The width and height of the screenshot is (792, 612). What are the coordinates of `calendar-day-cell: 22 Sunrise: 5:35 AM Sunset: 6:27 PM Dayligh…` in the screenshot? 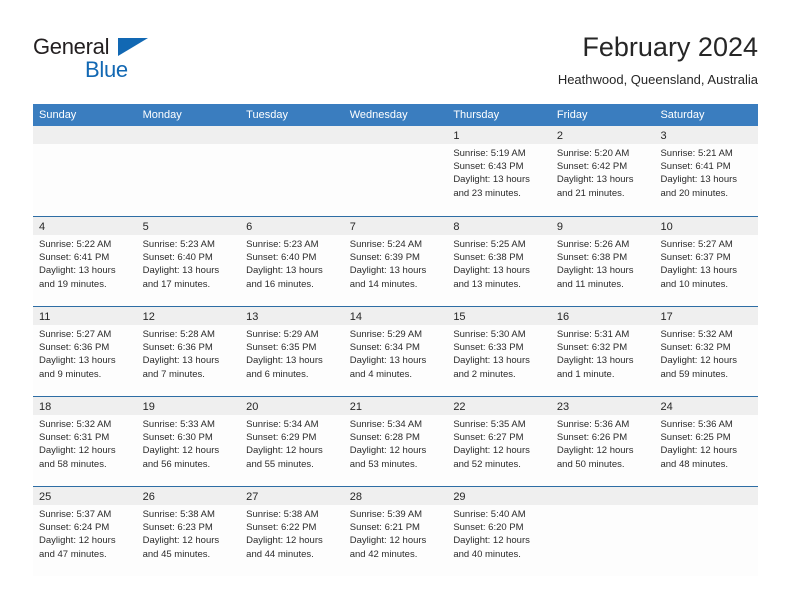 It's located at (499, 441).